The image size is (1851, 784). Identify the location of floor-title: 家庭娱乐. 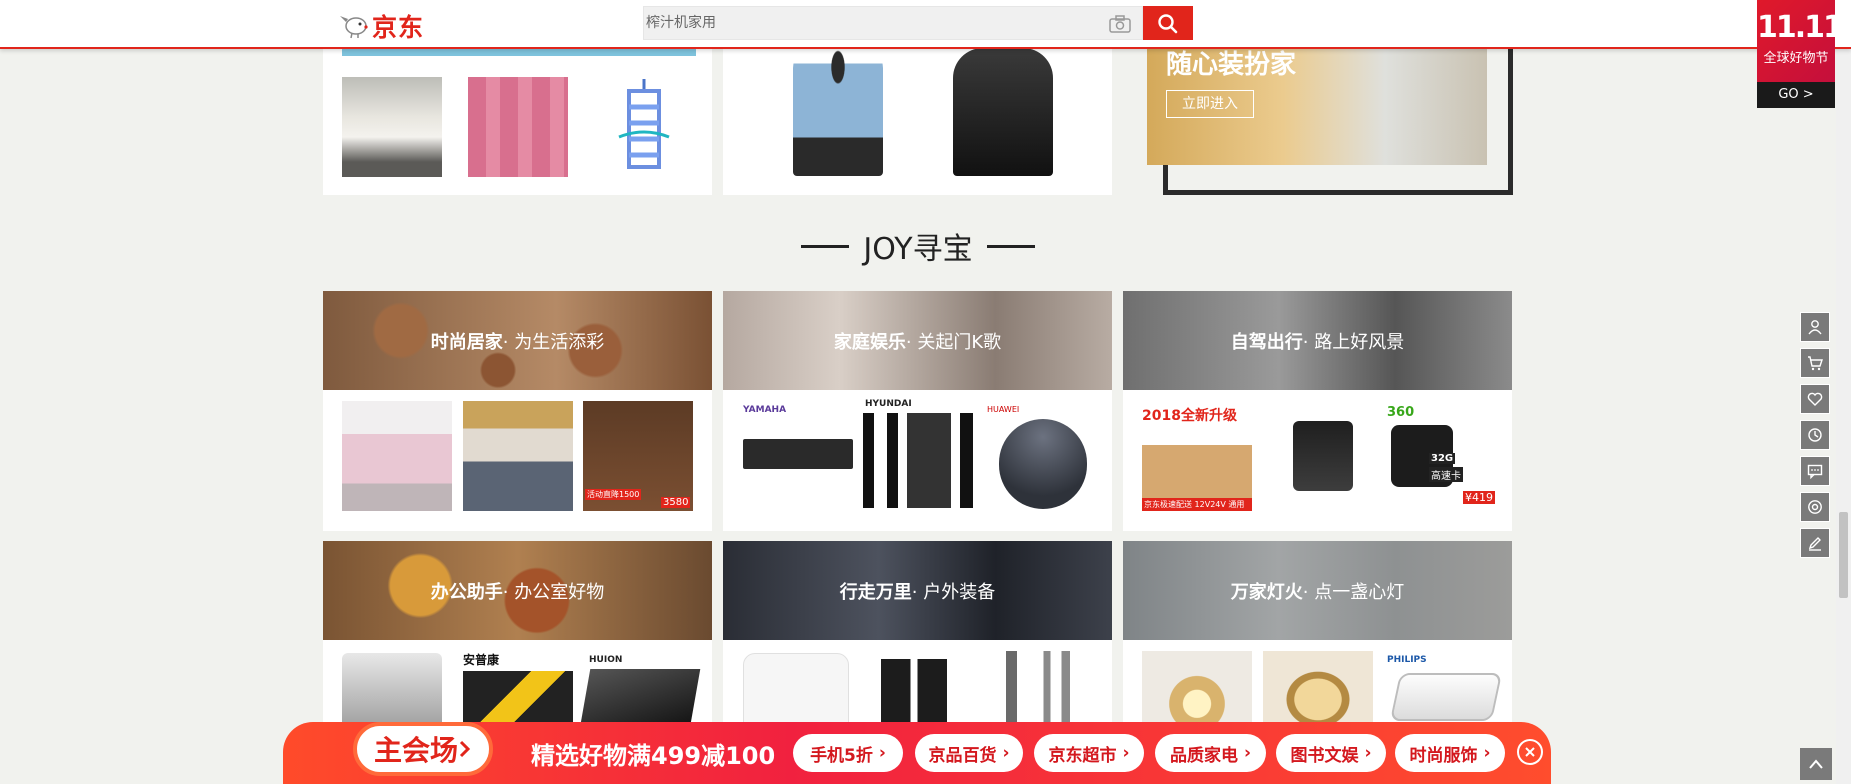
(869, 342).